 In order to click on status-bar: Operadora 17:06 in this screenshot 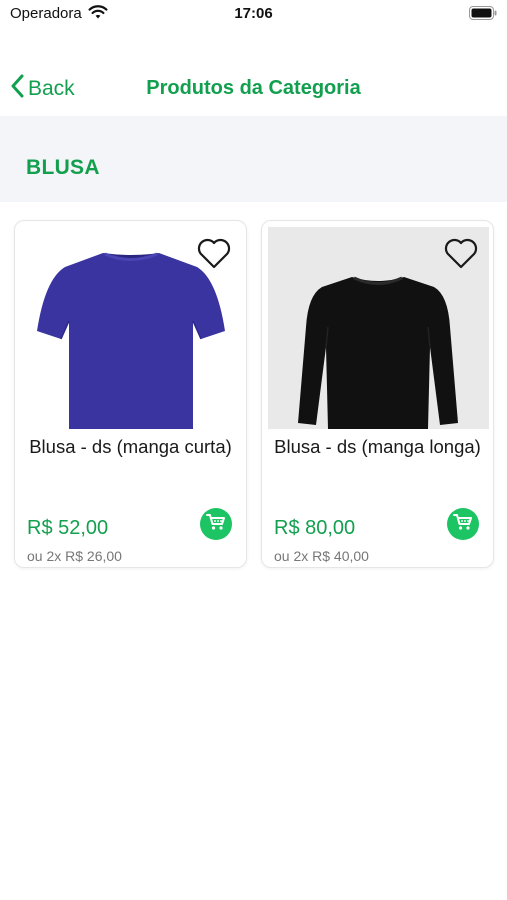, I will do `click(253, 15)`.